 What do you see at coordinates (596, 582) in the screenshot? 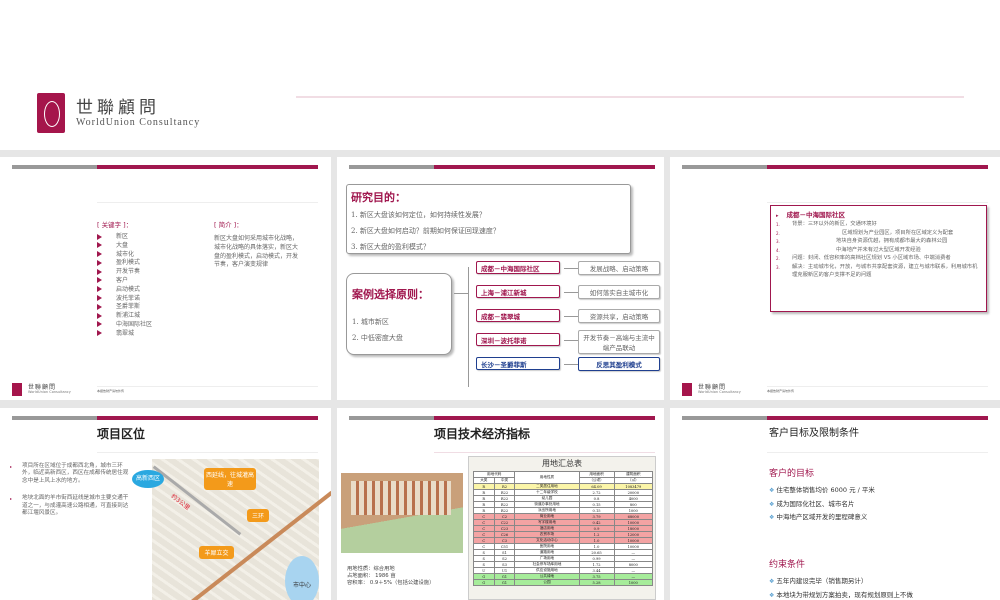
I see `table-cell: 5.28` at bounding box center [596, 582].